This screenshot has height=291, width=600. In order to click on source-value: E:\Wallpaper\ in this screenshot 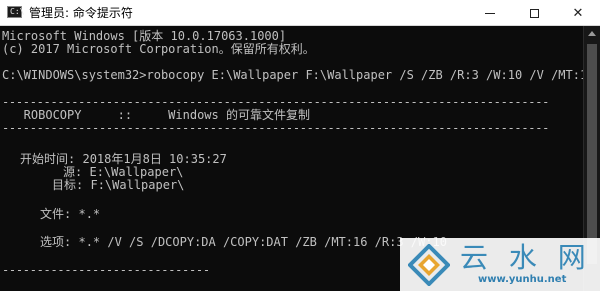, I will do `click(136, 172)`.